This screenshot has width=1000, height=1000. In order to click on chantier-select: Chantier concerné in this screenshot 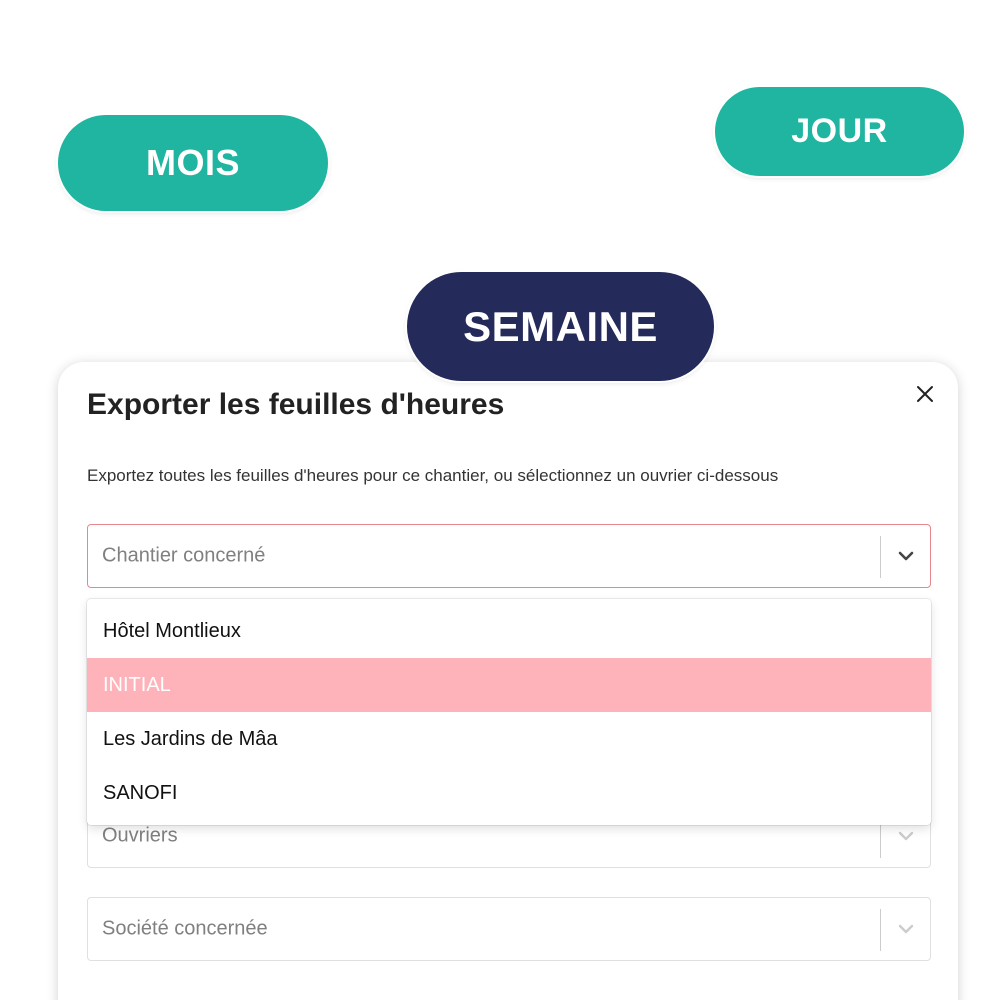, I will do `click(509, 556)`.